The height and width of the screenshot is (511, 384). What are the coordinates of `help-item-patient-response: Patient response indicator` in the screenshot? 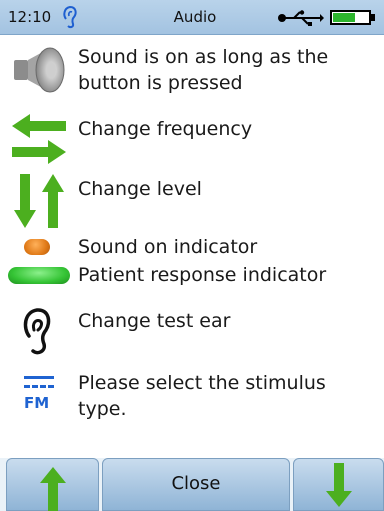 It's located at (192, 275).